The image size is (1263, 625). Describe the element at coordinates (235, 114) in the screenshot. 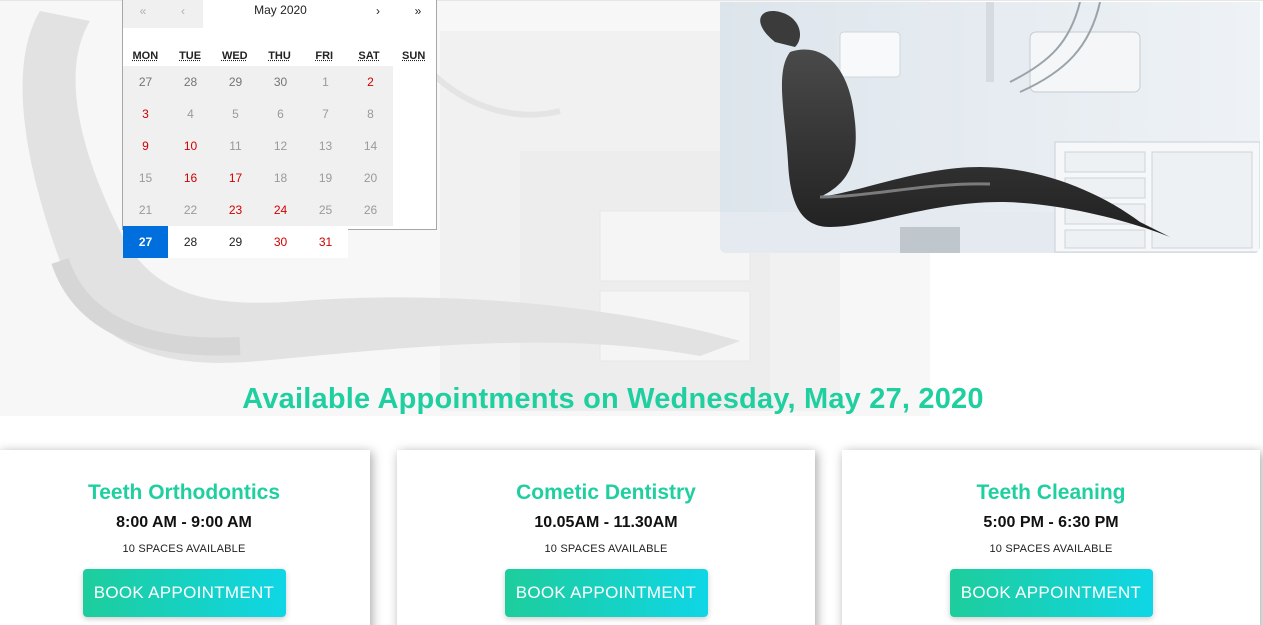

I see `calendar-day: 5` at that location.